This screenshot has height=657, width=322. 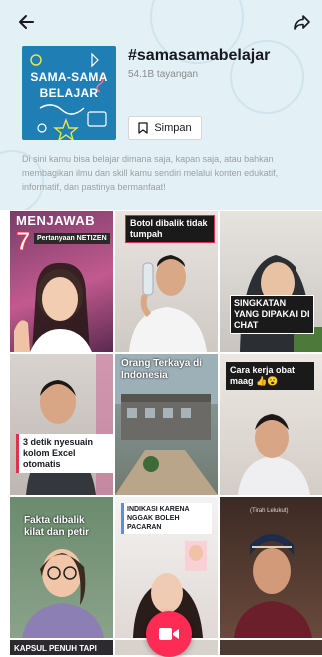 I want to click on cover-title-line2: BELAJAR, so click(x=69, y=93).